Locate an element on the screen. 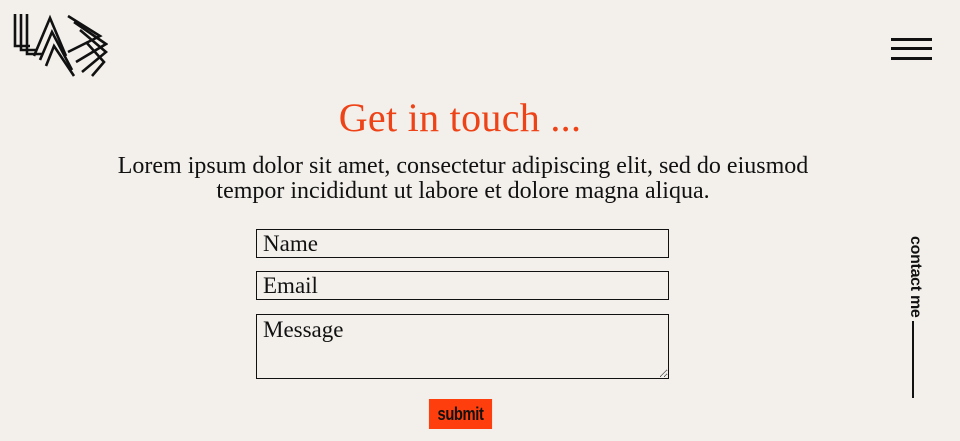  submit-button: submit is located at coordinates (460, 414).